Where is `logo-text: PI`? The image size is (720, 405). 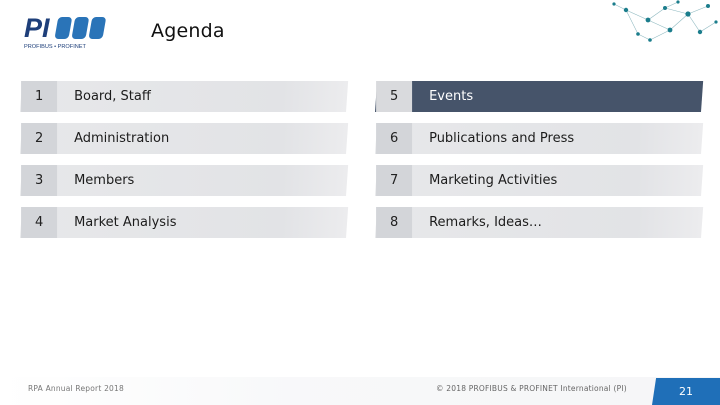
logo-text: PI is located at coordinates (37, 28).